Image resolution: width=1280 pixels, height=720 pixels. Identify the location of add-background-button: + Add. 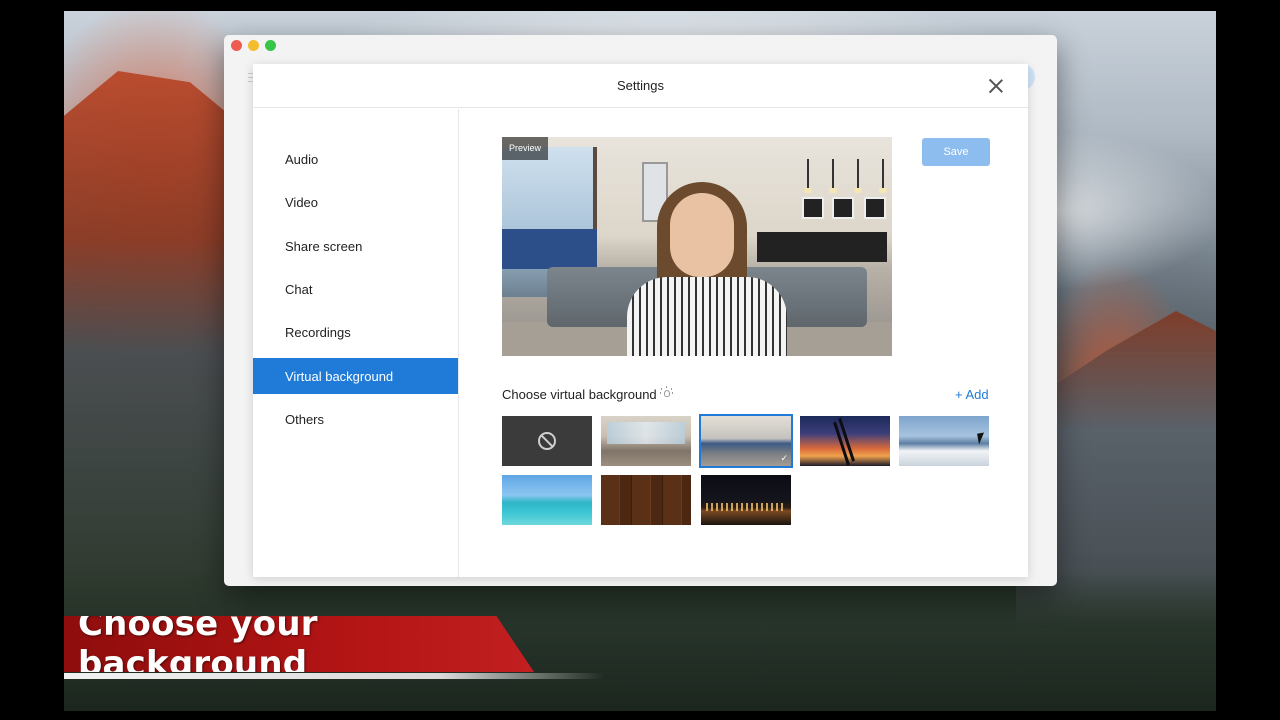
(972, 394).